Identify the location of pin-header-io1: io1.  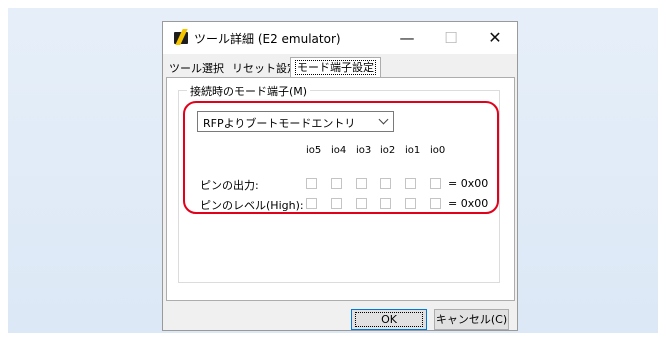
(413, 150).